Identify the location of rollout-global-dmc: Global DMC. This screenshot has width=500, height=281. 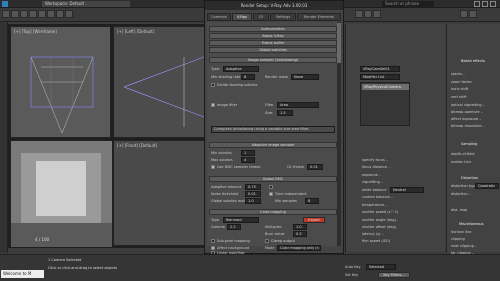
(273, 179).